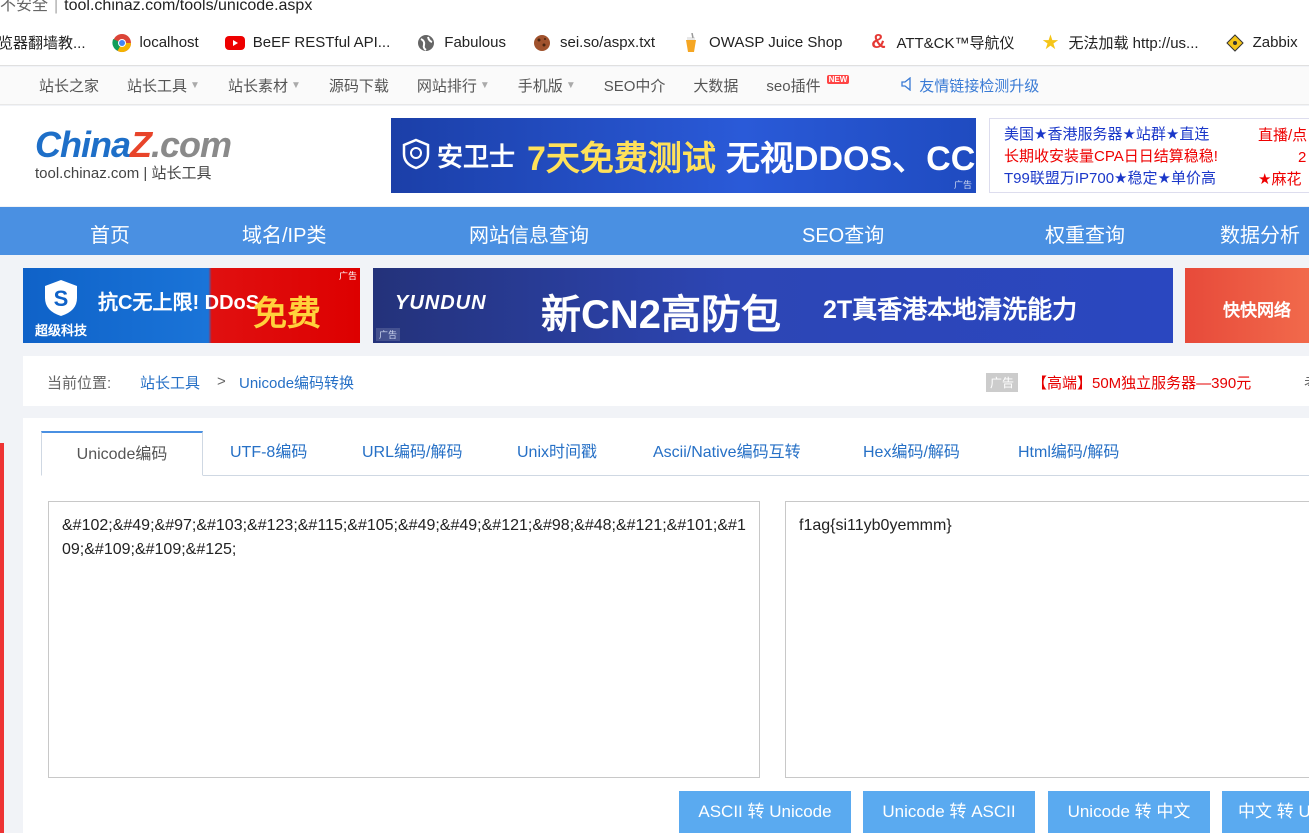 This screenshot has height=833, width=1309. Describe the element at coordinates (359, 85) in the screenshot. I see `topnav-source: 源码下载` at that location.